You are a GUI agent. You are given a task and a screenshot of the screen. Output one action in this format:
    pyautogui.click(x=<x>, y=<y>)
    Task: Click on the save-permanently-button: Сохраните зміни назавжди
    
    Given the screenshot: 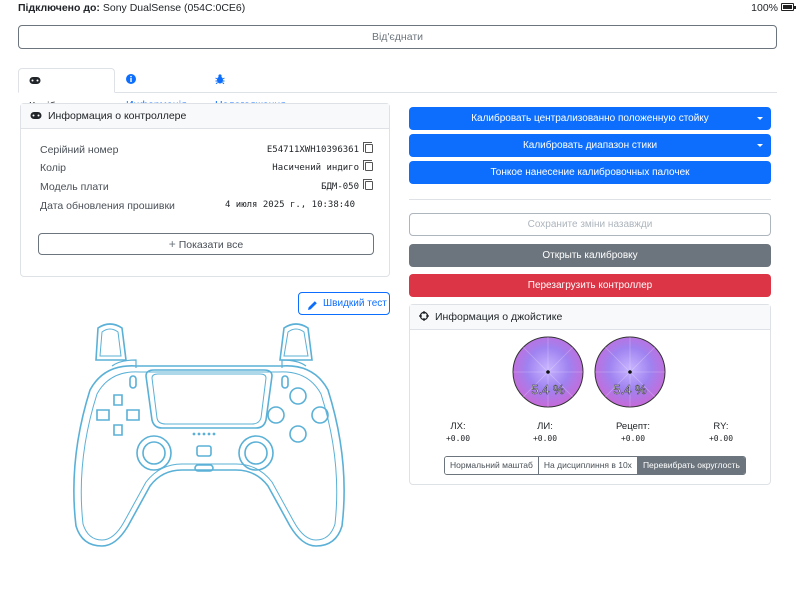 What is the action you would take?
    pyautogui.click(x=590, y=224)
    